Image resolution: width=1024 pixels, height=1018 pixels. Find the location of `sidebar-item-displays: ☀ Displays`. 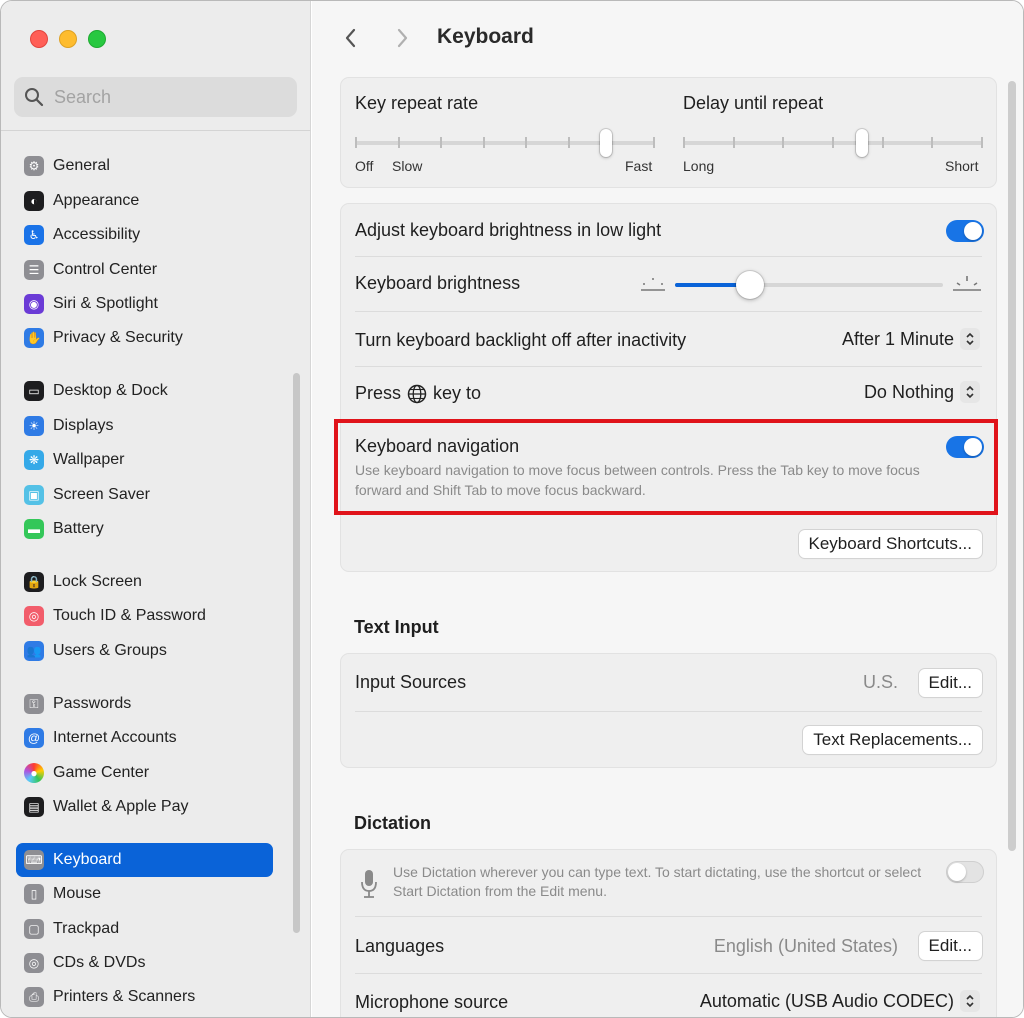

sidebar-item-displays: ☀ Displays is located at coordinates (144, 426).